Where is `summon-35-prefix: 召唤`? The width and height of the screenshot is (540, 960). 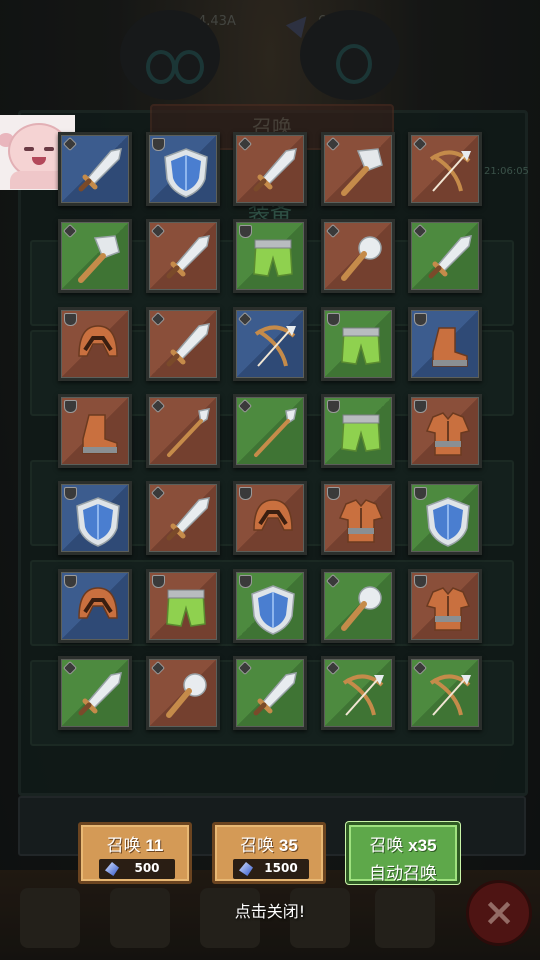
summon-35-prefix: 召唤 is located at coordinates (257, 845).